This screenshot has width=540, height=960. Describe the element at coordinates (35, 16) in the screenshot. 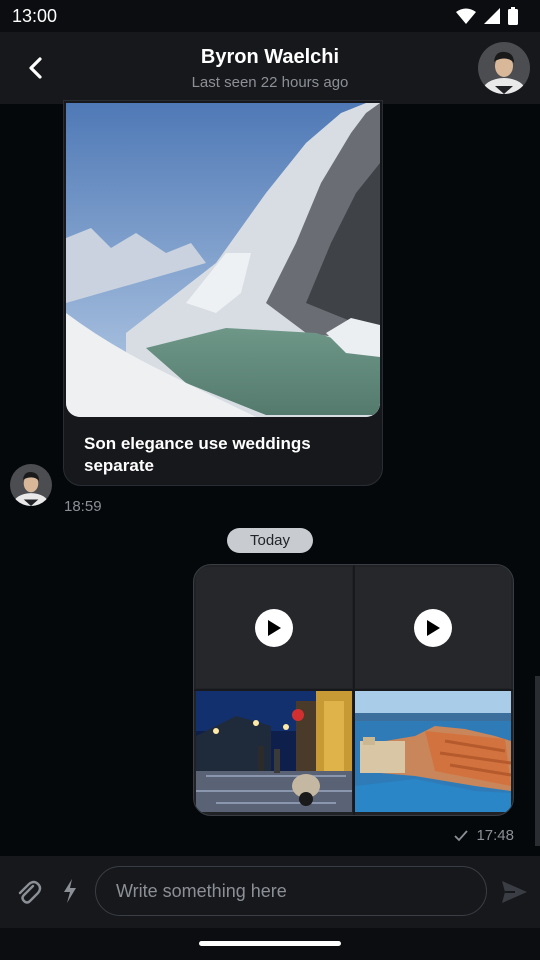

I see `status-time: 13:00` at that location.